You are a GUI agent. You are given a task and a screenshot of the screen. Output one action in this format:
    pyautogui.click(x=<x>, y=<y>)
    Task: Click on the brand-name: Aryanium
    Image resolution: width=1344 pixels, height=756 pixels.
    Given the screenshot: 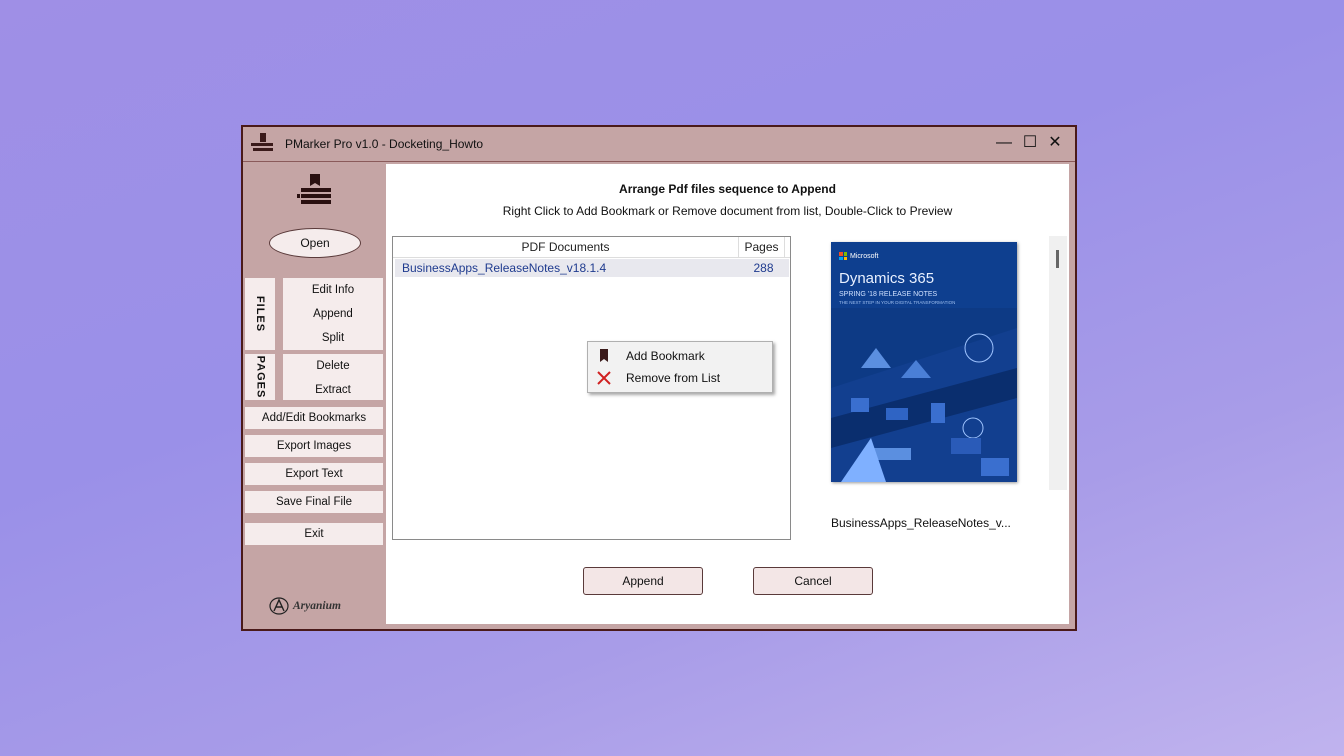 What is the action you would take?
    pyautogui.click(x=317, y=606)
    